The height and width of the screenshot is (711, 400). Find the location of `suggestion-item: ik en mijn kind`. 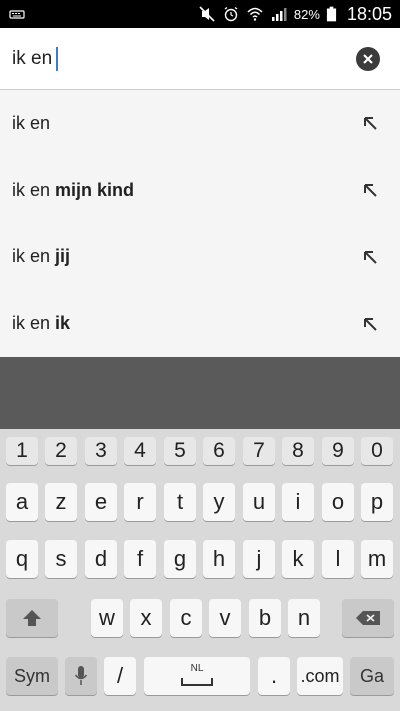

suggestion-item: ik en mijn kind is located at coordinates (200, 190).